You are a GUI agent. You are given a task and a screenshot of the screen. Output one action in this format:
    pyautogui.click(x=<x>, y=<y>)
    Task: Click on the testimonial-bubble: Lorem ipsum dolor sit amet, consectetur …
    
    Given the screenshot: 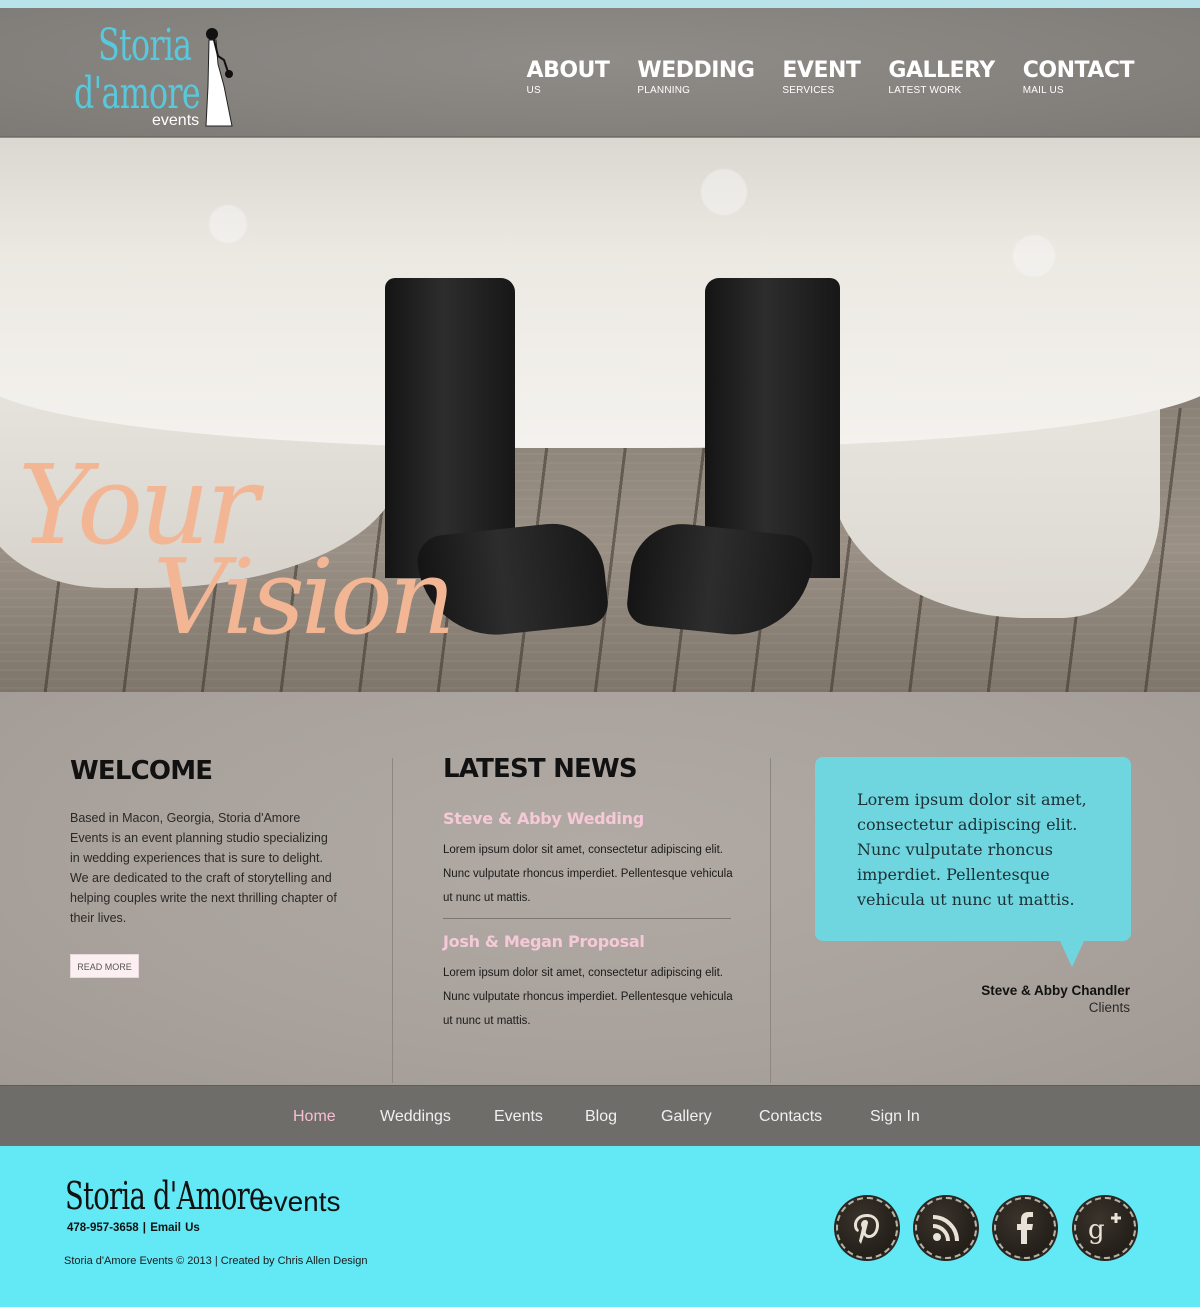 What is the action you would take?
    pyautogui.click(x=973, y=849)
    